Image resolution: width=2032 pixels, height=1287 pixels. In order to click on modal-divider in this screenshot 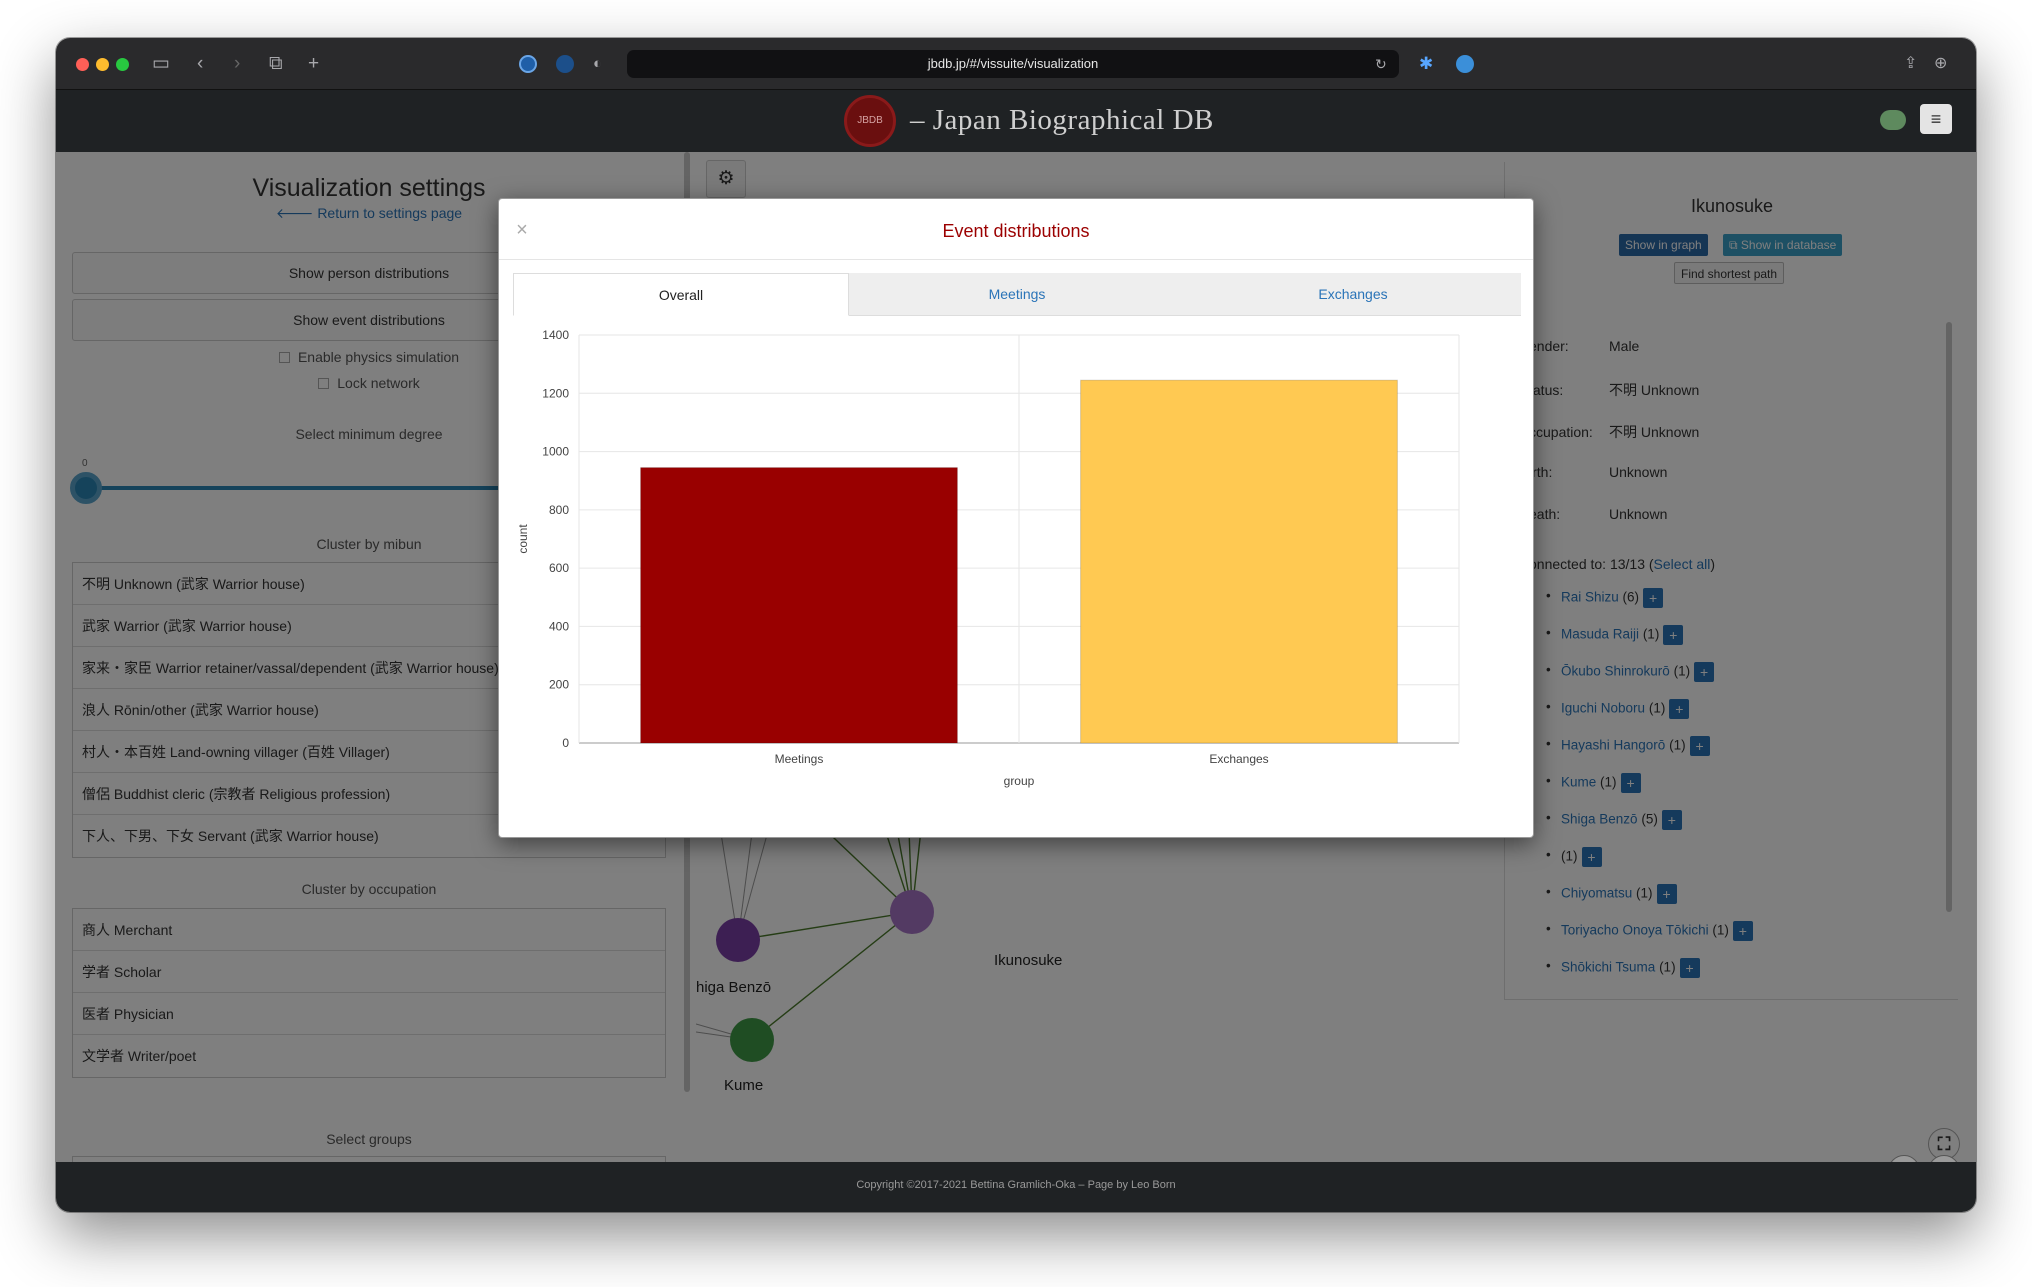, I will do `click(1016, 259)`.